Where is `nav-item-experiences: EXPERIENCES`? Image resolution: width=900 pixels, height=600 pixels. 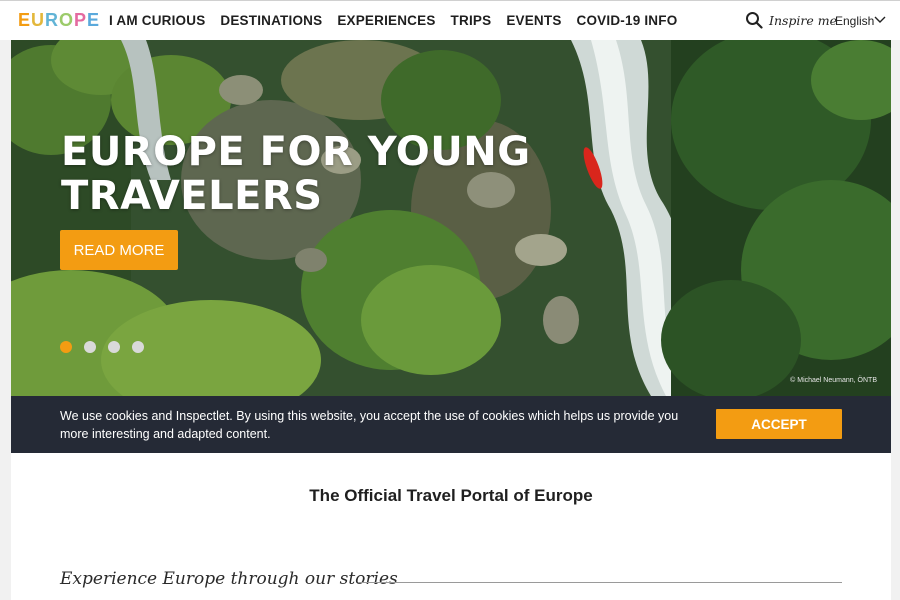 nav-item-experiences: EXPERIENCES is located at coordinates (386, 20).